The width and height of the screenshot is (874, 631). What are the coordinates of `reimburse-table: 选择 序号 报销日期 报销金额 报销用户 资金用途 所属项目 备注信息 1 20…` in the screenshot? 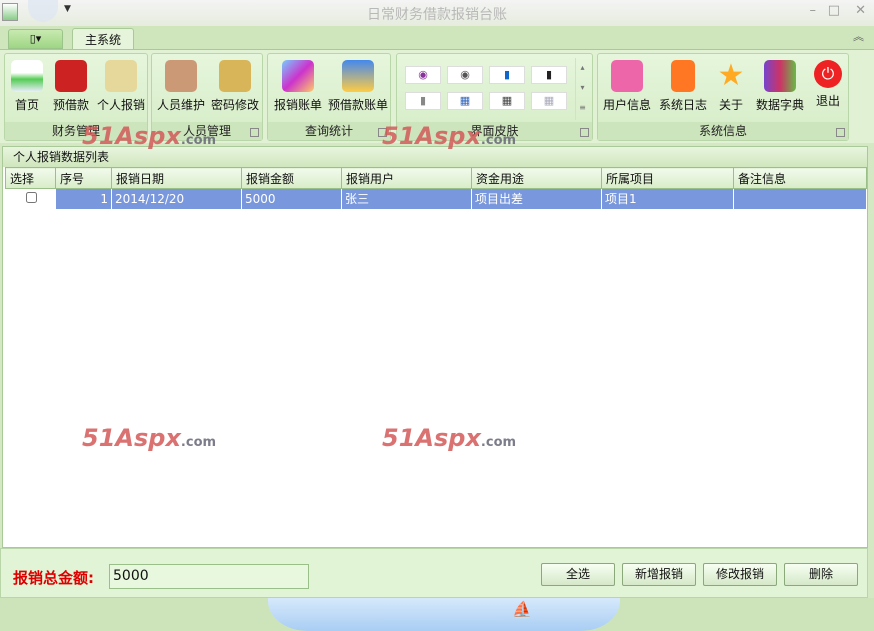 It's located at (436, 188).